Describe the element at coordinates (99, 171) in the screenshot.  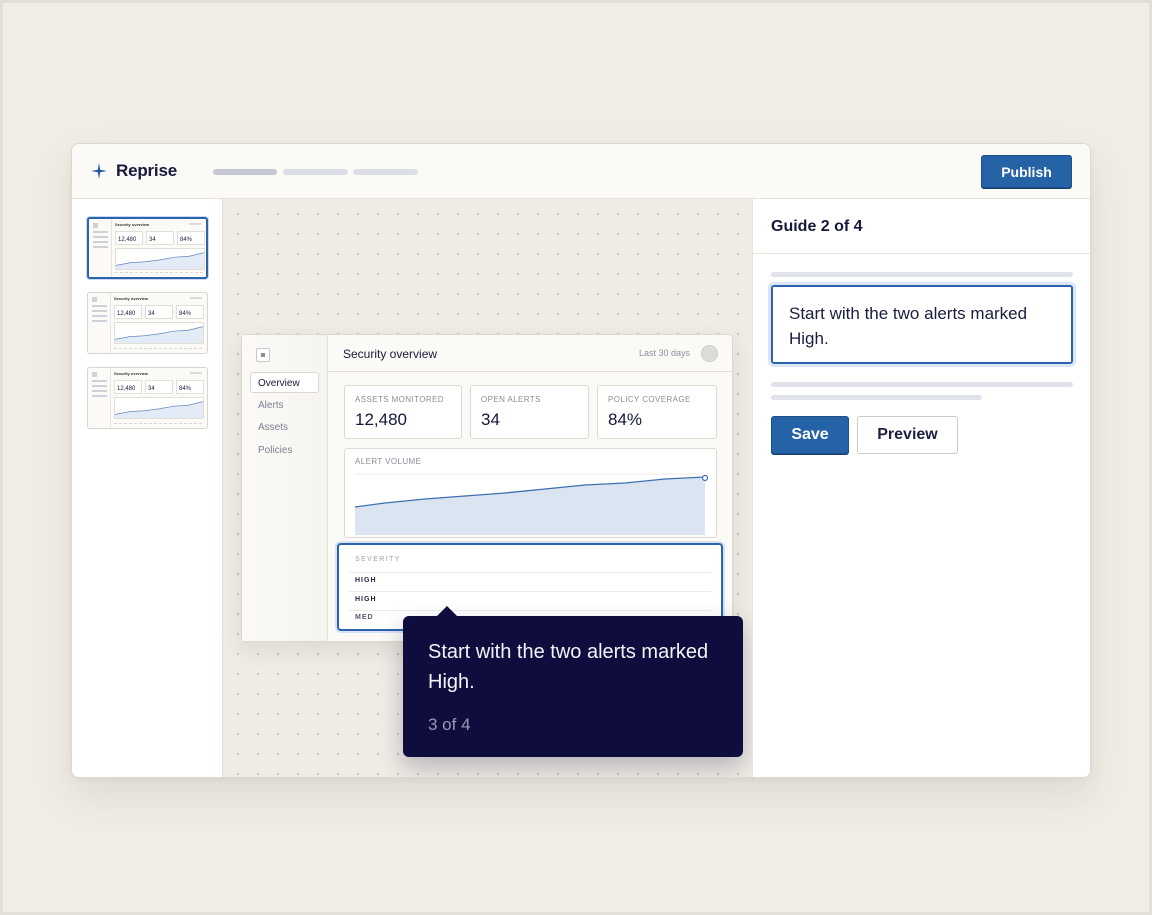
I see `sparkle-logo-icon` at that location.